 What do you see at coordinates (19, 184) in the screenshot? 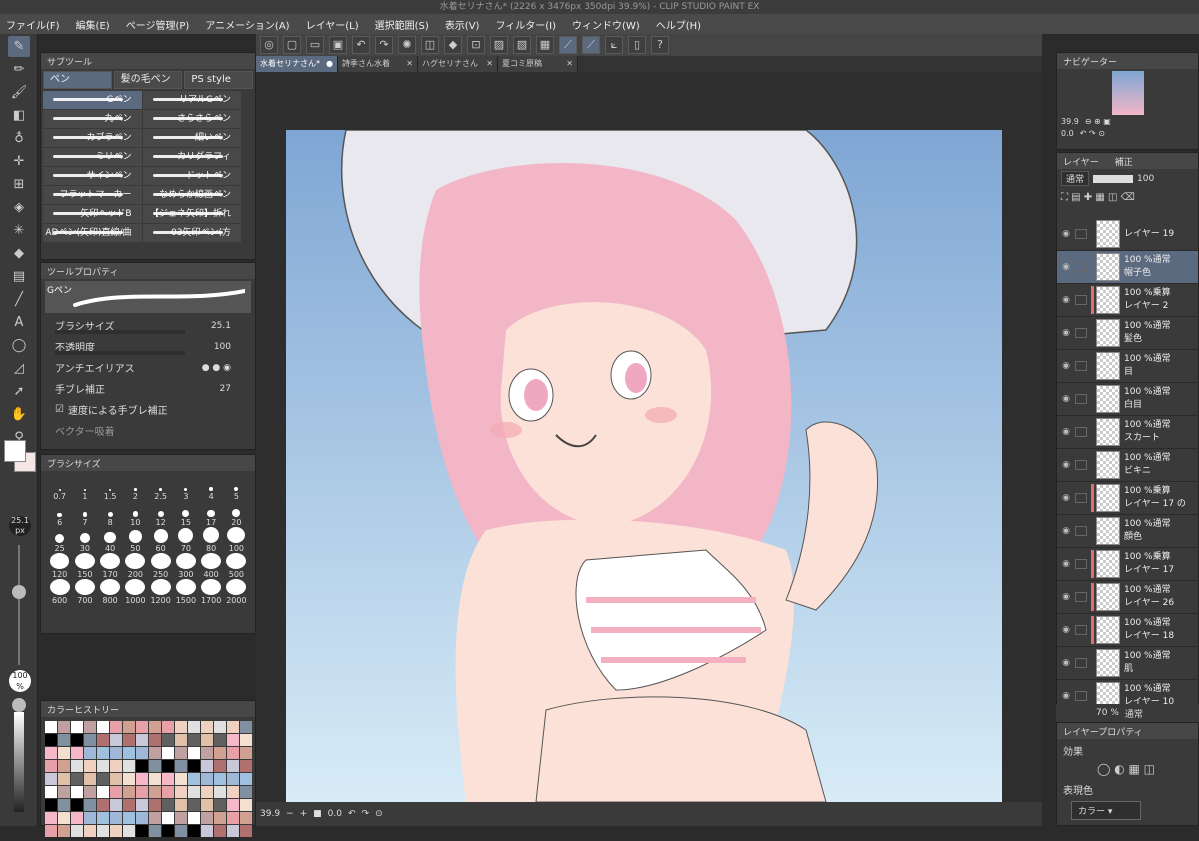
I see `shape-tool-icon: ⊞` at bounding box center [19, 184].